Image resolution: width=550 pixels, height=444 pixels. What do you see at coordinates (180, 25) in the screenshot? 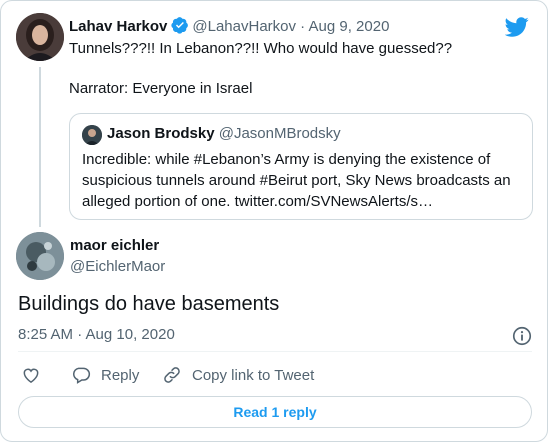
I see `verified-badge-icon` at bounding box center [180, 25].